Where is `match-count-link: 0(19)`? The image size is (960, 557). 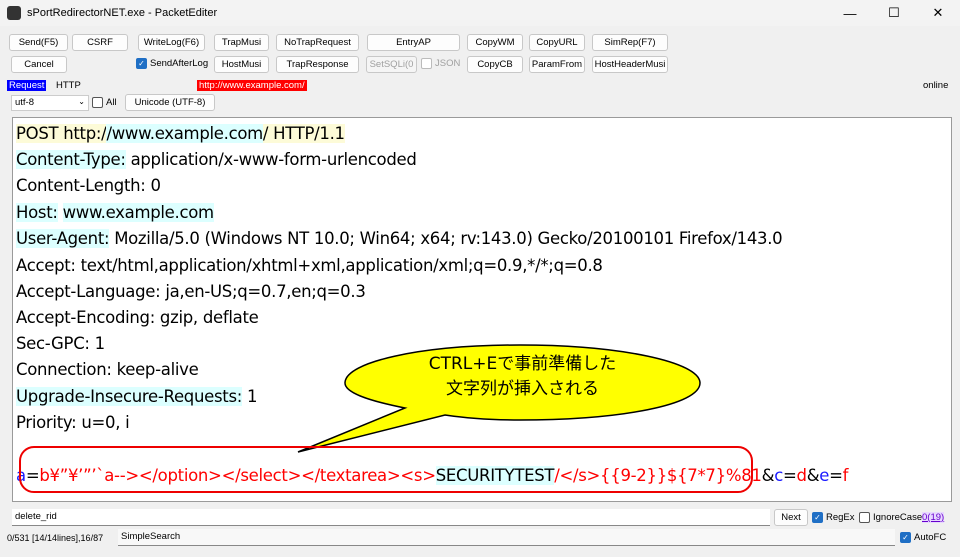
match-count-link: 0(19) is located at coordinates (933, 517).